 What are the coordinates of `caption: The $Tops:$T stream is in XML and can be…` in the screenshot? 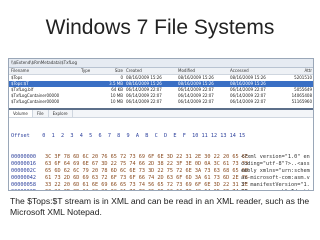 It's located at (160, 206).